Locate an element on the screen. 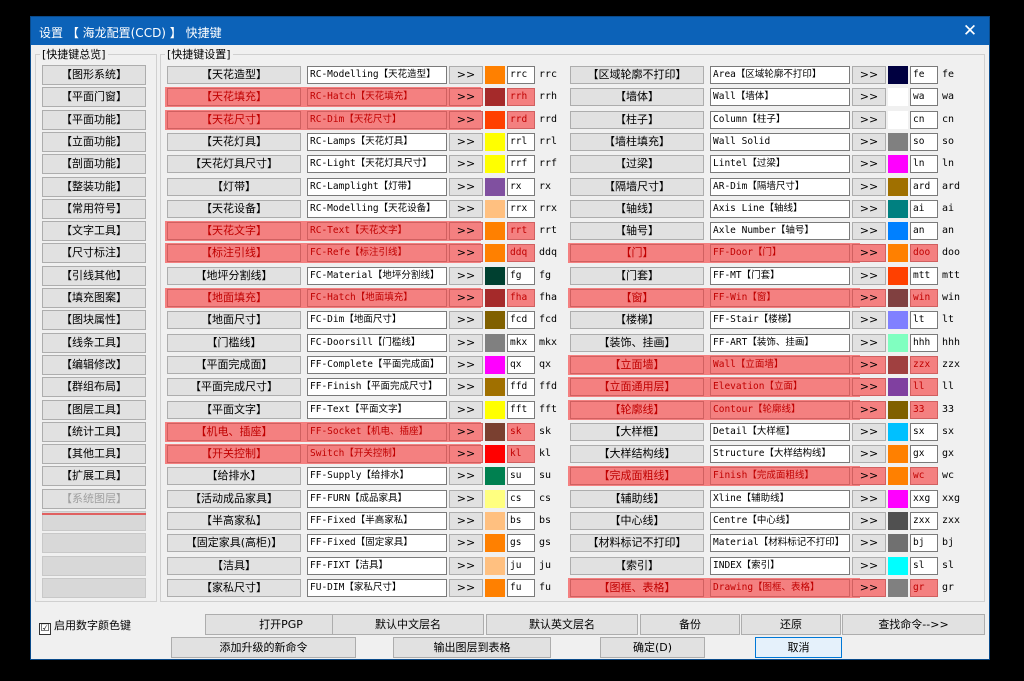 The height and width of the screenshot is (681, 1024). close-icon: ✕ is located at coordinates (970, 31).